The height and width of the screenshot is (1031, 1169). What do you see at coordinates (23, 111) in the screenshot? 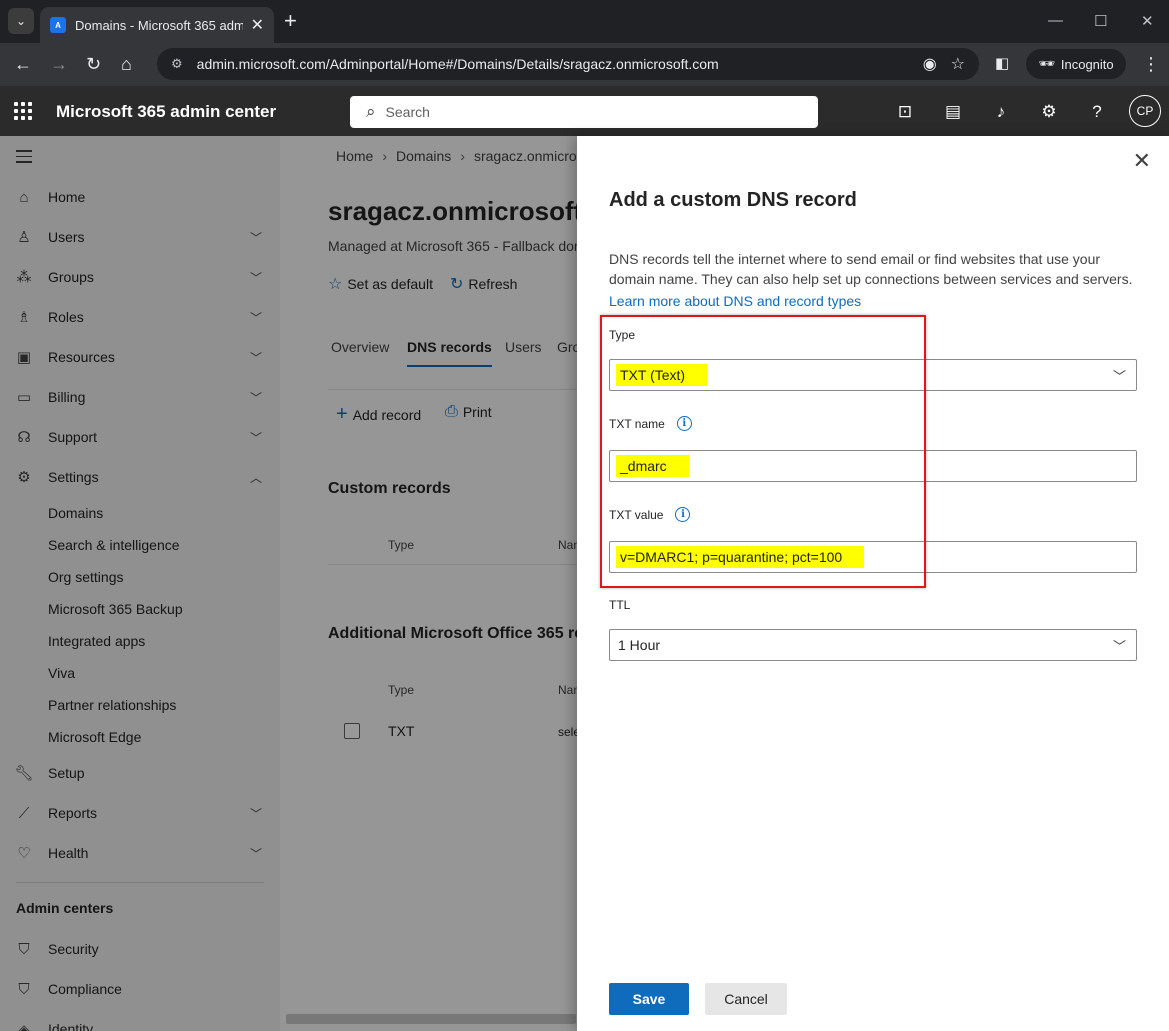
I see `app-launcher-icon` at bounding box center [23, 111].